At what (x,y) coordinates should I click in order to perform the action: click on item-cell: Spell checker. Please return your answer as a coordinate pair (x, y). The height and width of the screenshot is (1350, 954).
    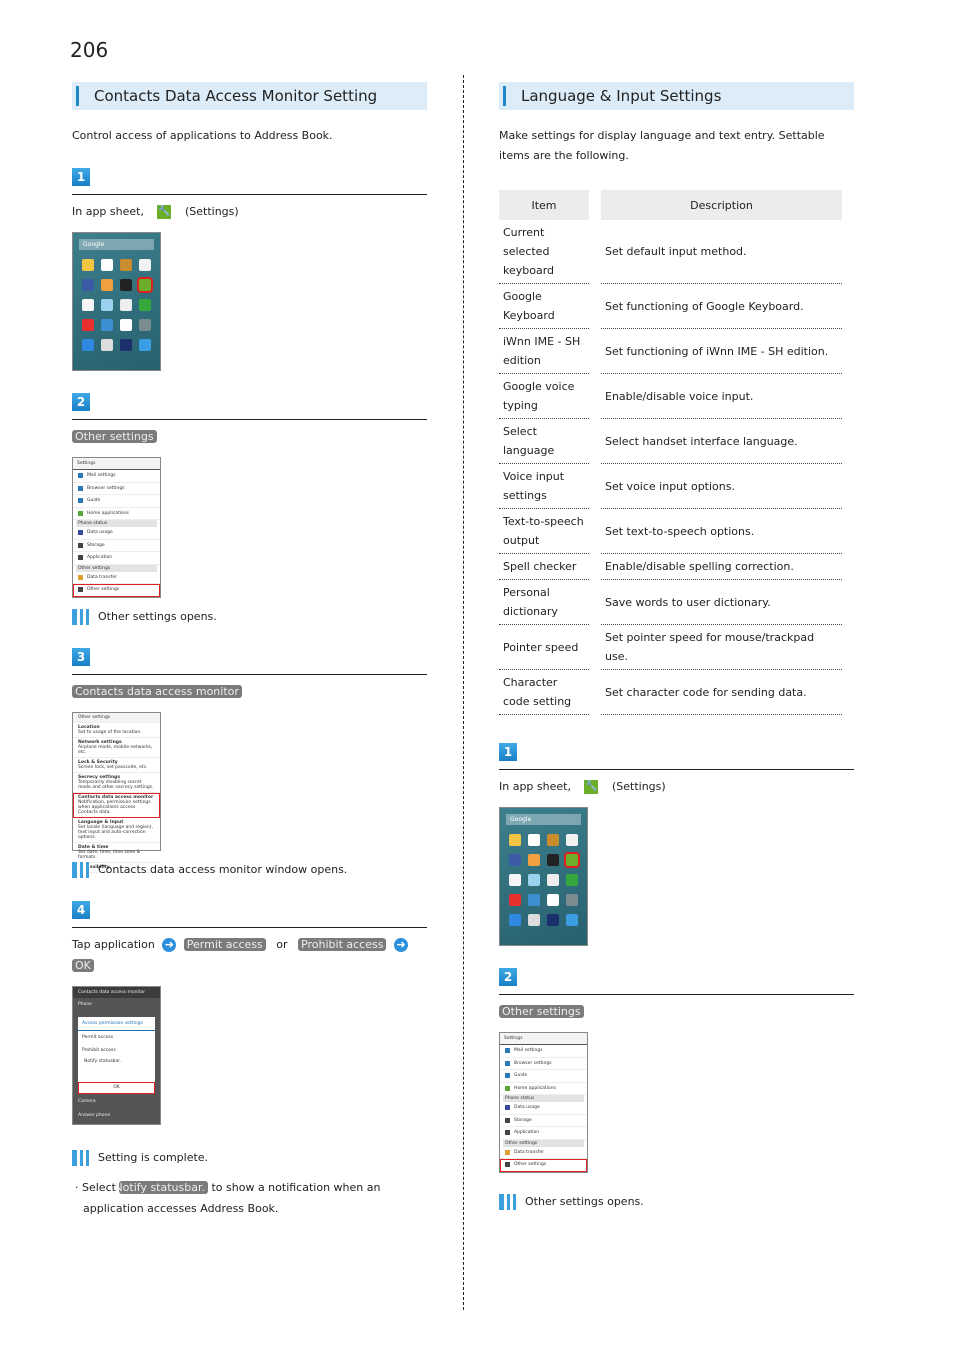
    Looking at the image, I should click on (544, 567).